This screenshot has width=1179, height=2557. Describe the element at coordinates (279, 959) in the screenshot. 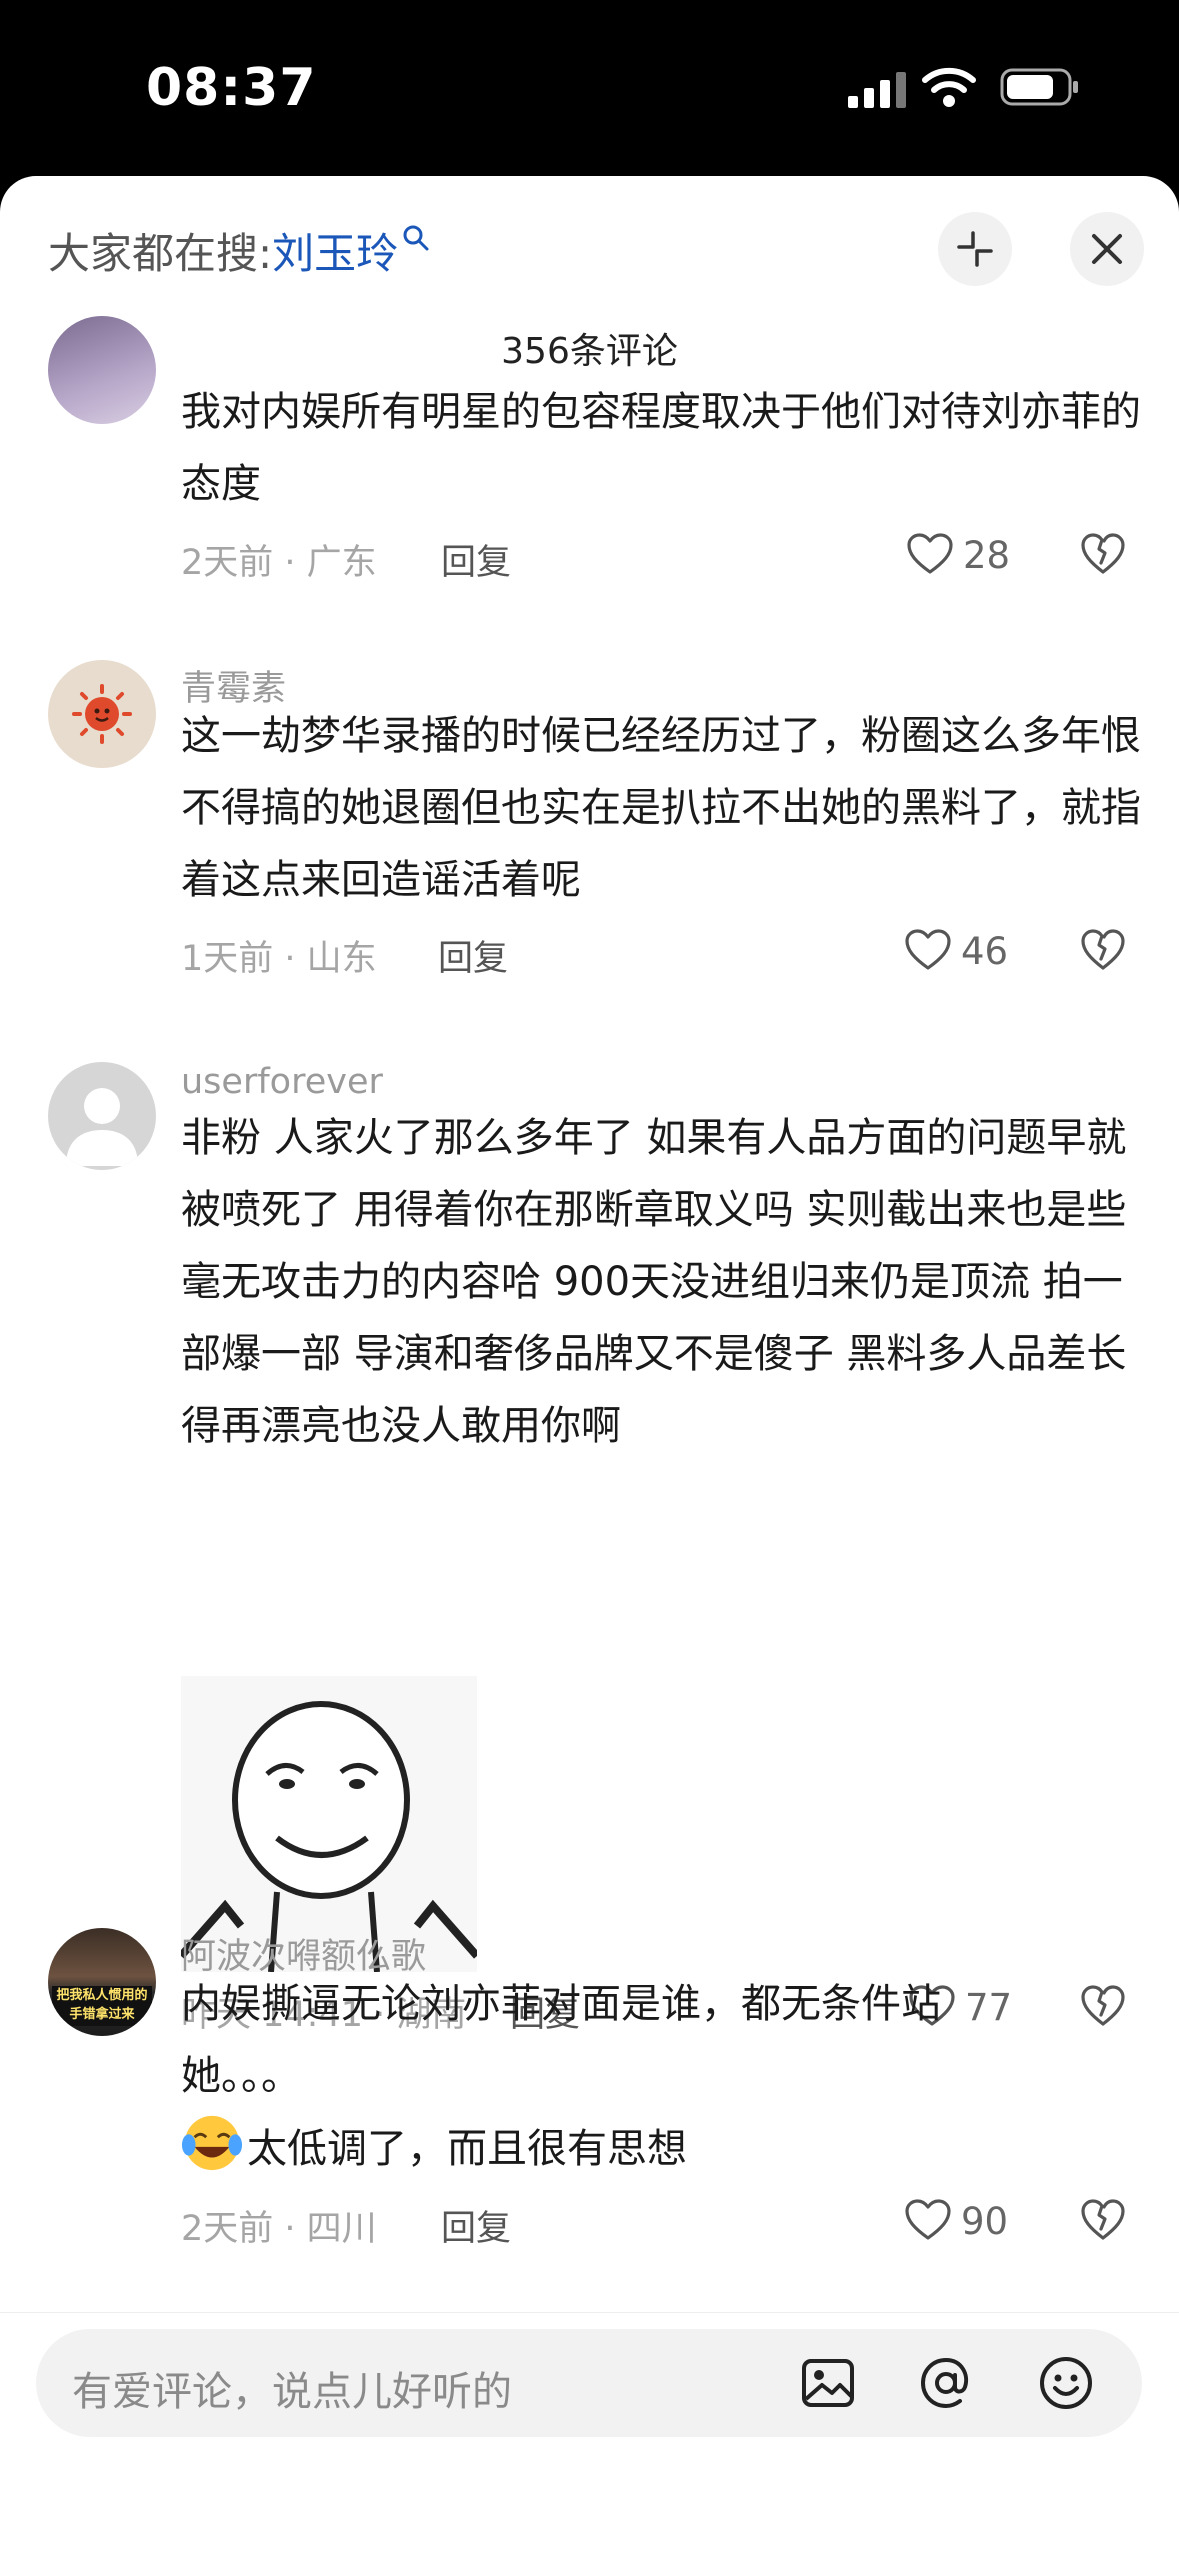

I see `comment-time-location: 1天前 · 山东` at that location.